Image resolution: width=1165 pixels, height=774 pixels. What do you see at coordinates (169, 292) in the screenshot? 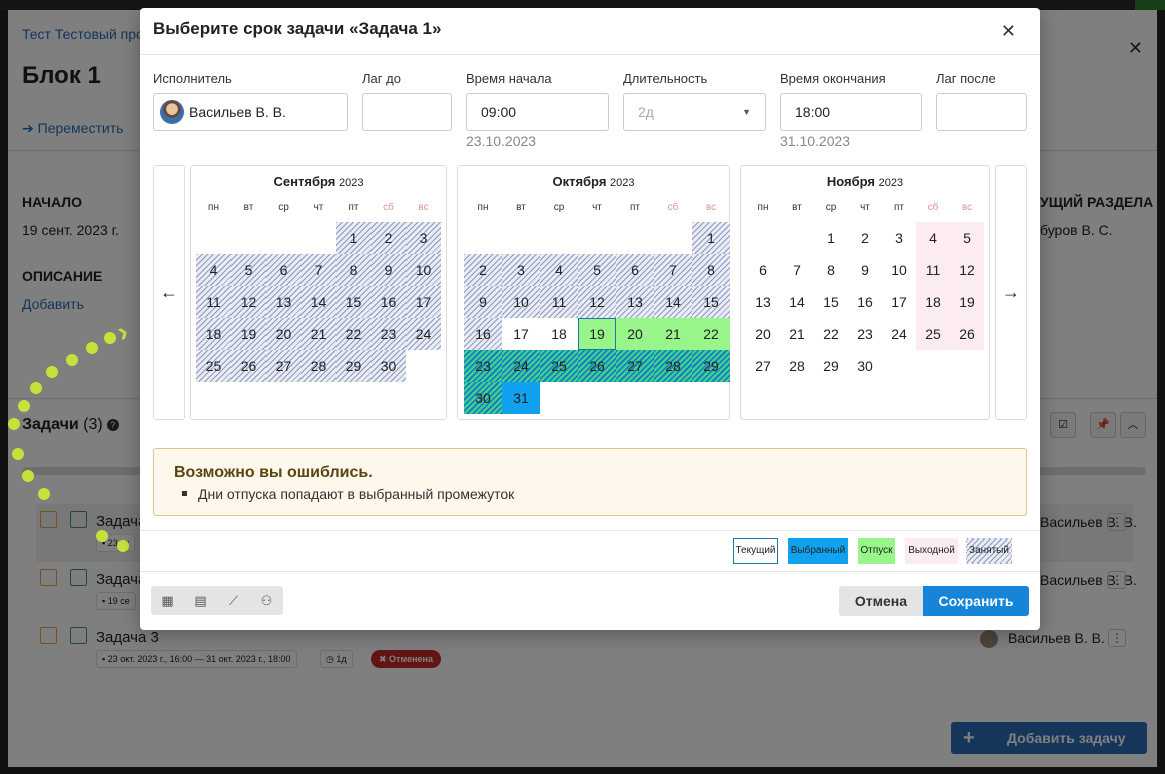
I see `prev-month-button: ←` at bounding box center [169, 292].